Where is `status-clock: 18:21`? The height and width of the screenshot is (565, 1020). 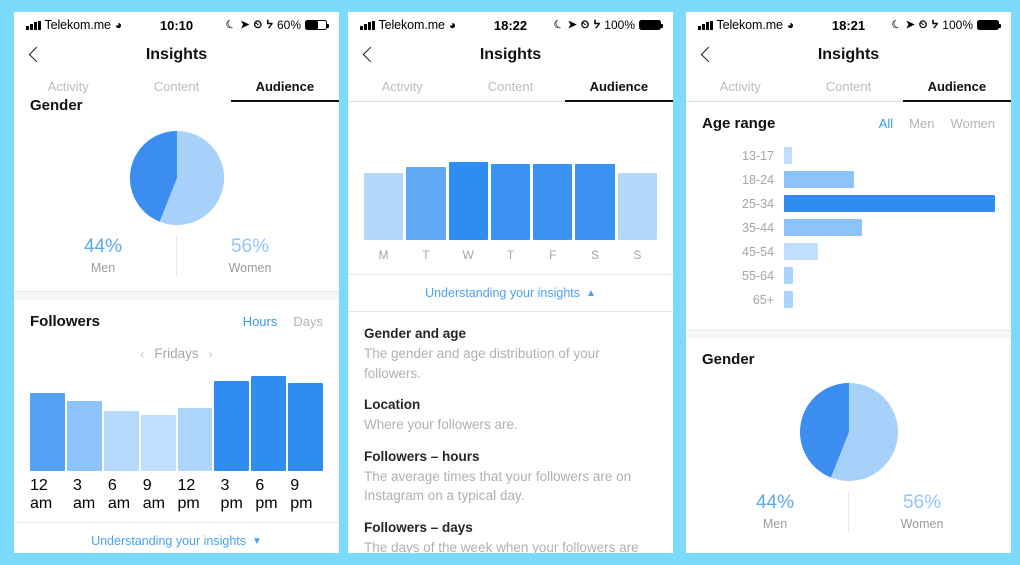
status-clock: 18:21 is located at coordinates (848, 25).